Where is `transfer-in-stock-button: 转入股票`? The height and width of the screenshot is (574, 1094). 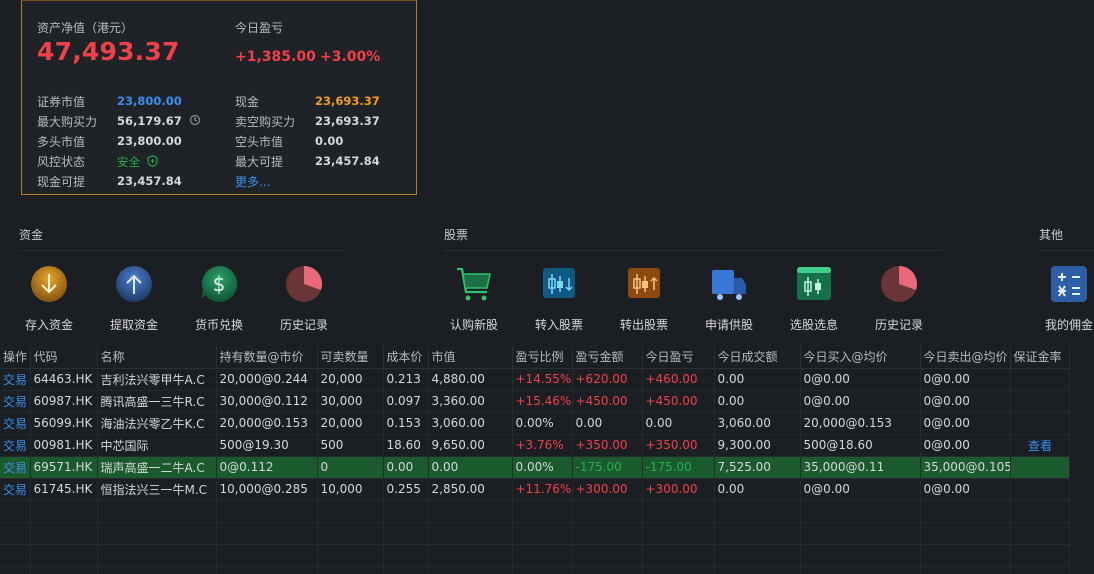
transfer-in-stock-button: 转入股票 is located at coordinates (559, 304).